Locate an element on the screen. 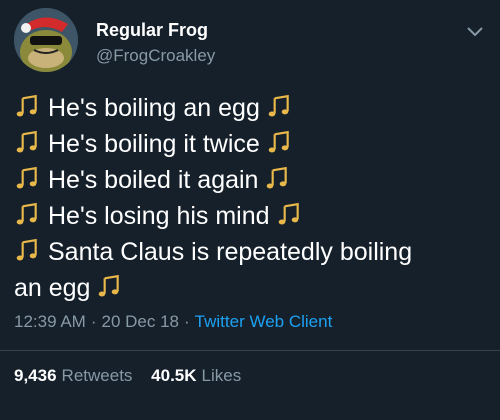  chevron-down-icon is located at coordinates (475, 32).